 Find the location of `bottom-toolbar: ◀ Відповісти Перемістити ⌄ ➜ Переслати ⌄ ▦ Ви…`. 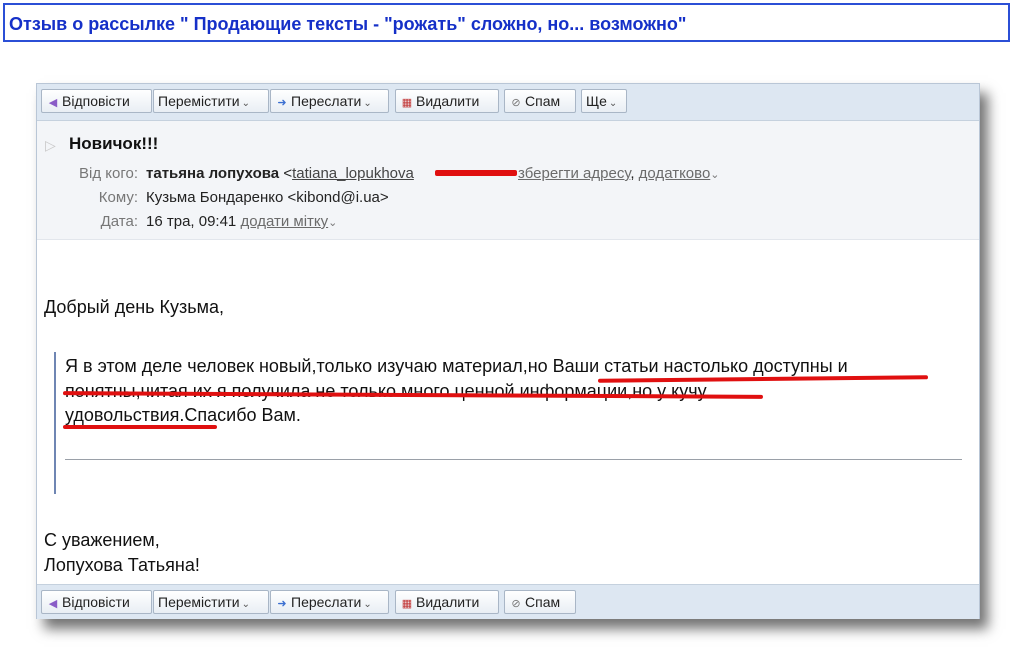

bottom-toolbar: ◀ Відповісти Перемістити ⌄ ➜ Переслати ⌄ ▦ Ви… is located at coordinates (508, 601).